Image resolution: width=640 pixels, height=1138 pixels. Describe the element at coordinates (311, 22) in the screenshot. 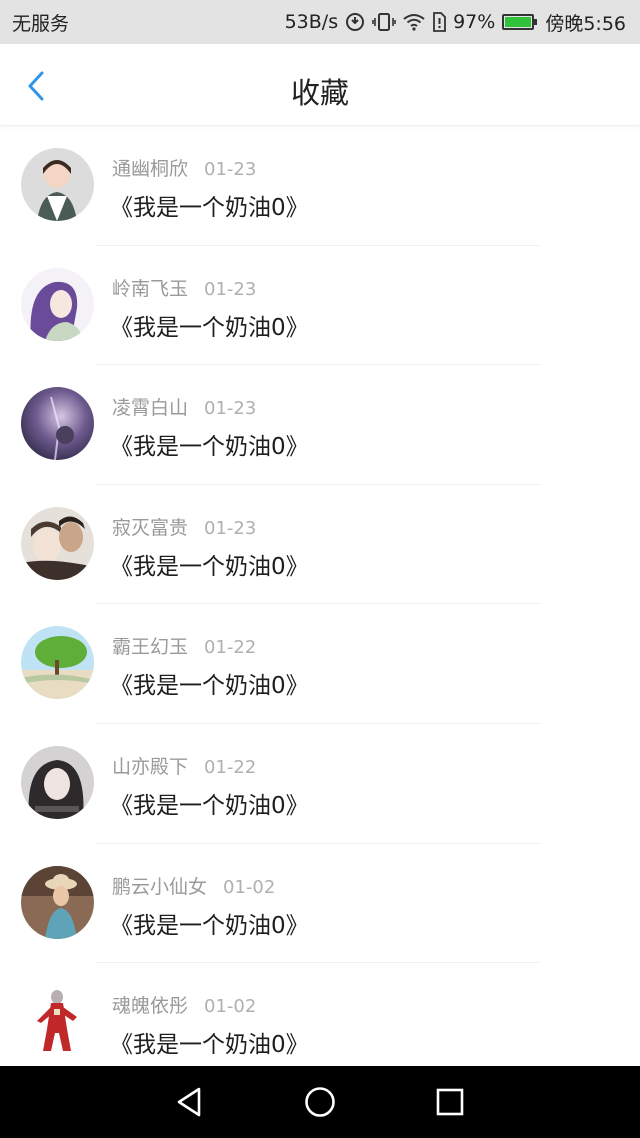

I see `network-speed: 53B/s` at that location.